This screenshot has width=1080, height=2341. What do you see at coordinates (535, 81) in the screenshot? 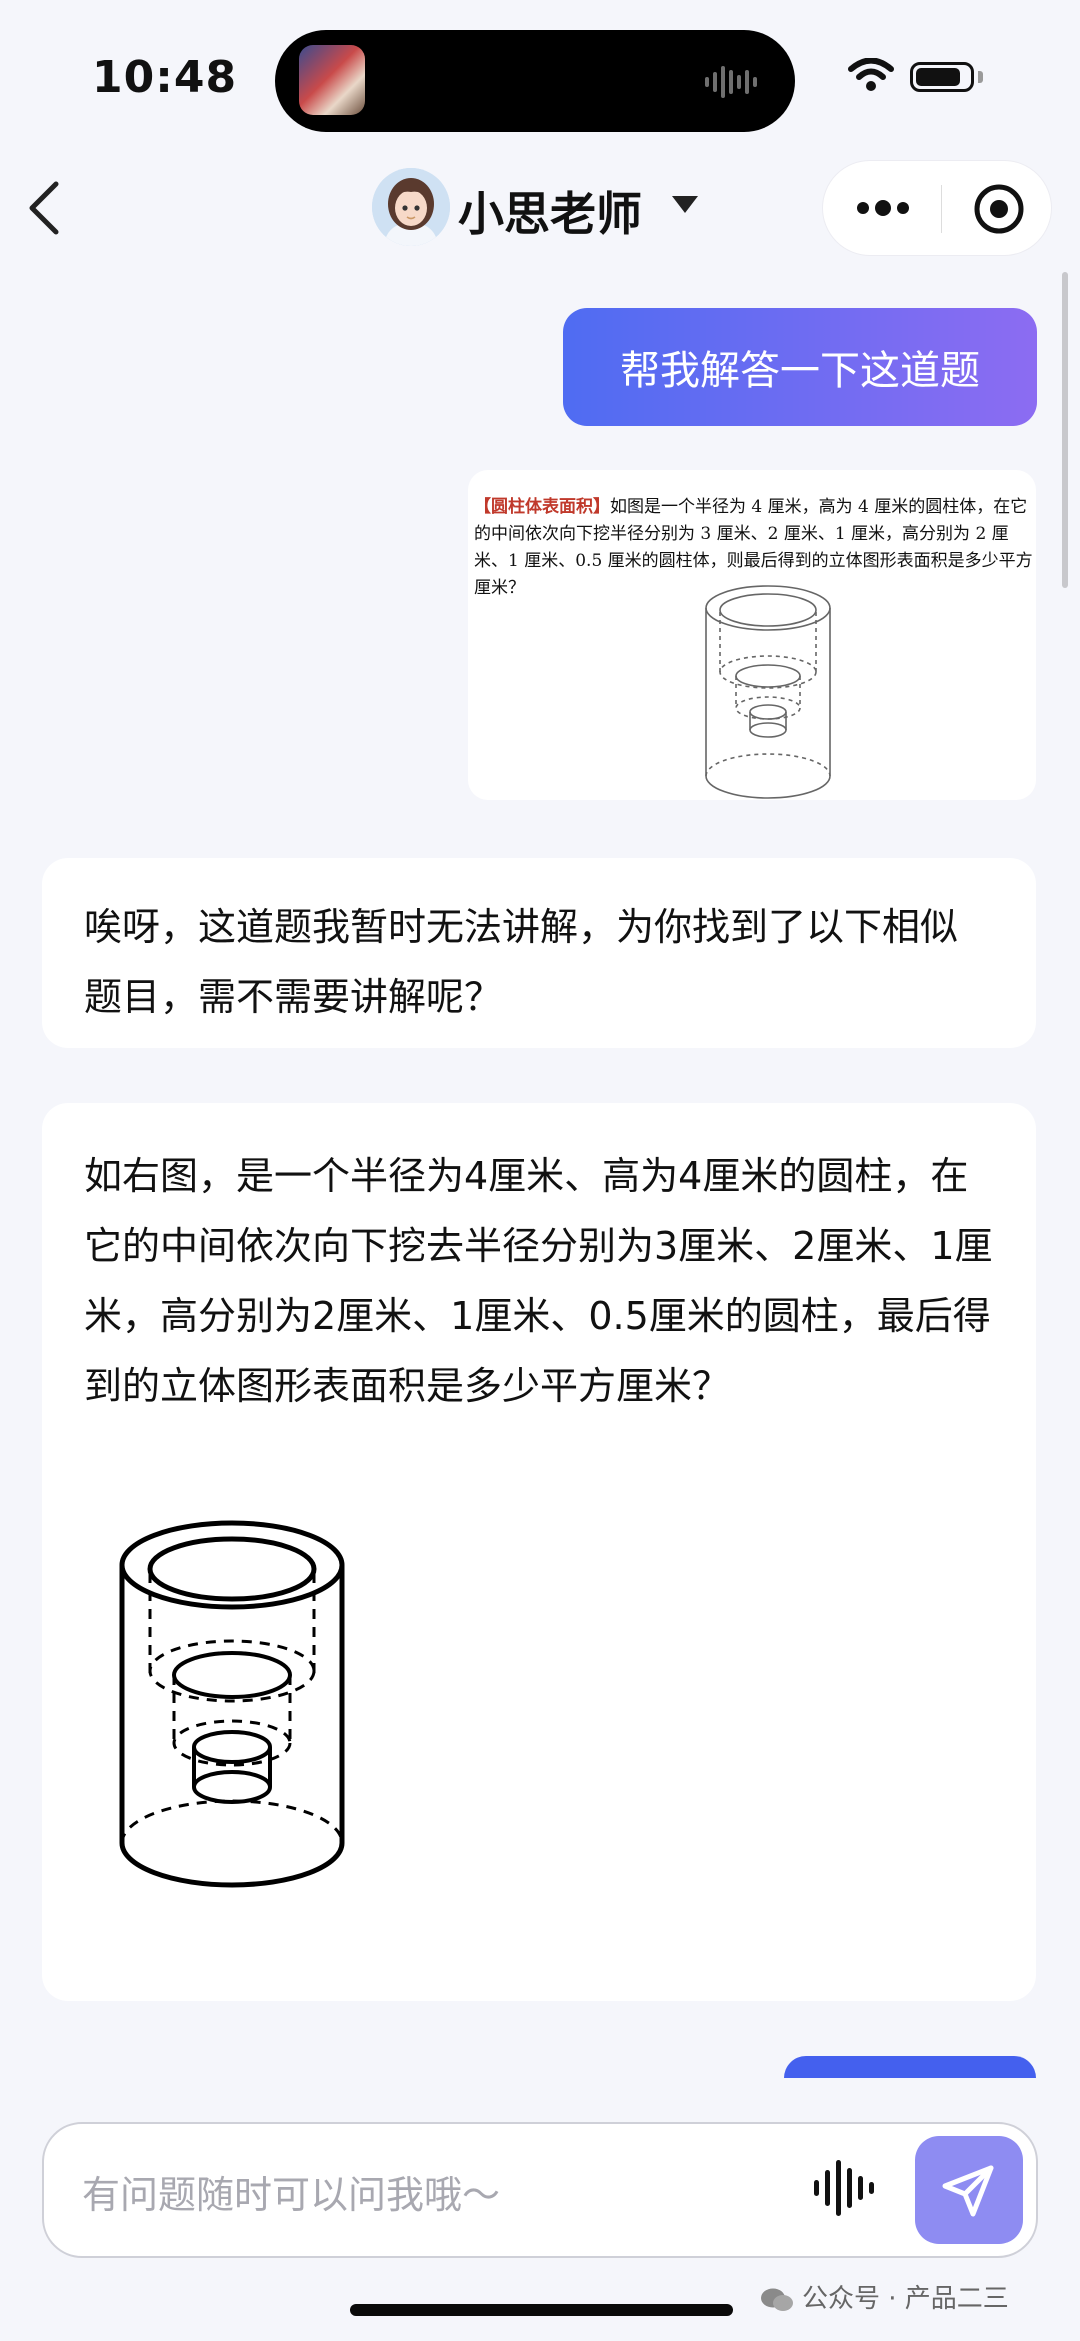
I see `dynamic-island` at bounding box center [535, 81].